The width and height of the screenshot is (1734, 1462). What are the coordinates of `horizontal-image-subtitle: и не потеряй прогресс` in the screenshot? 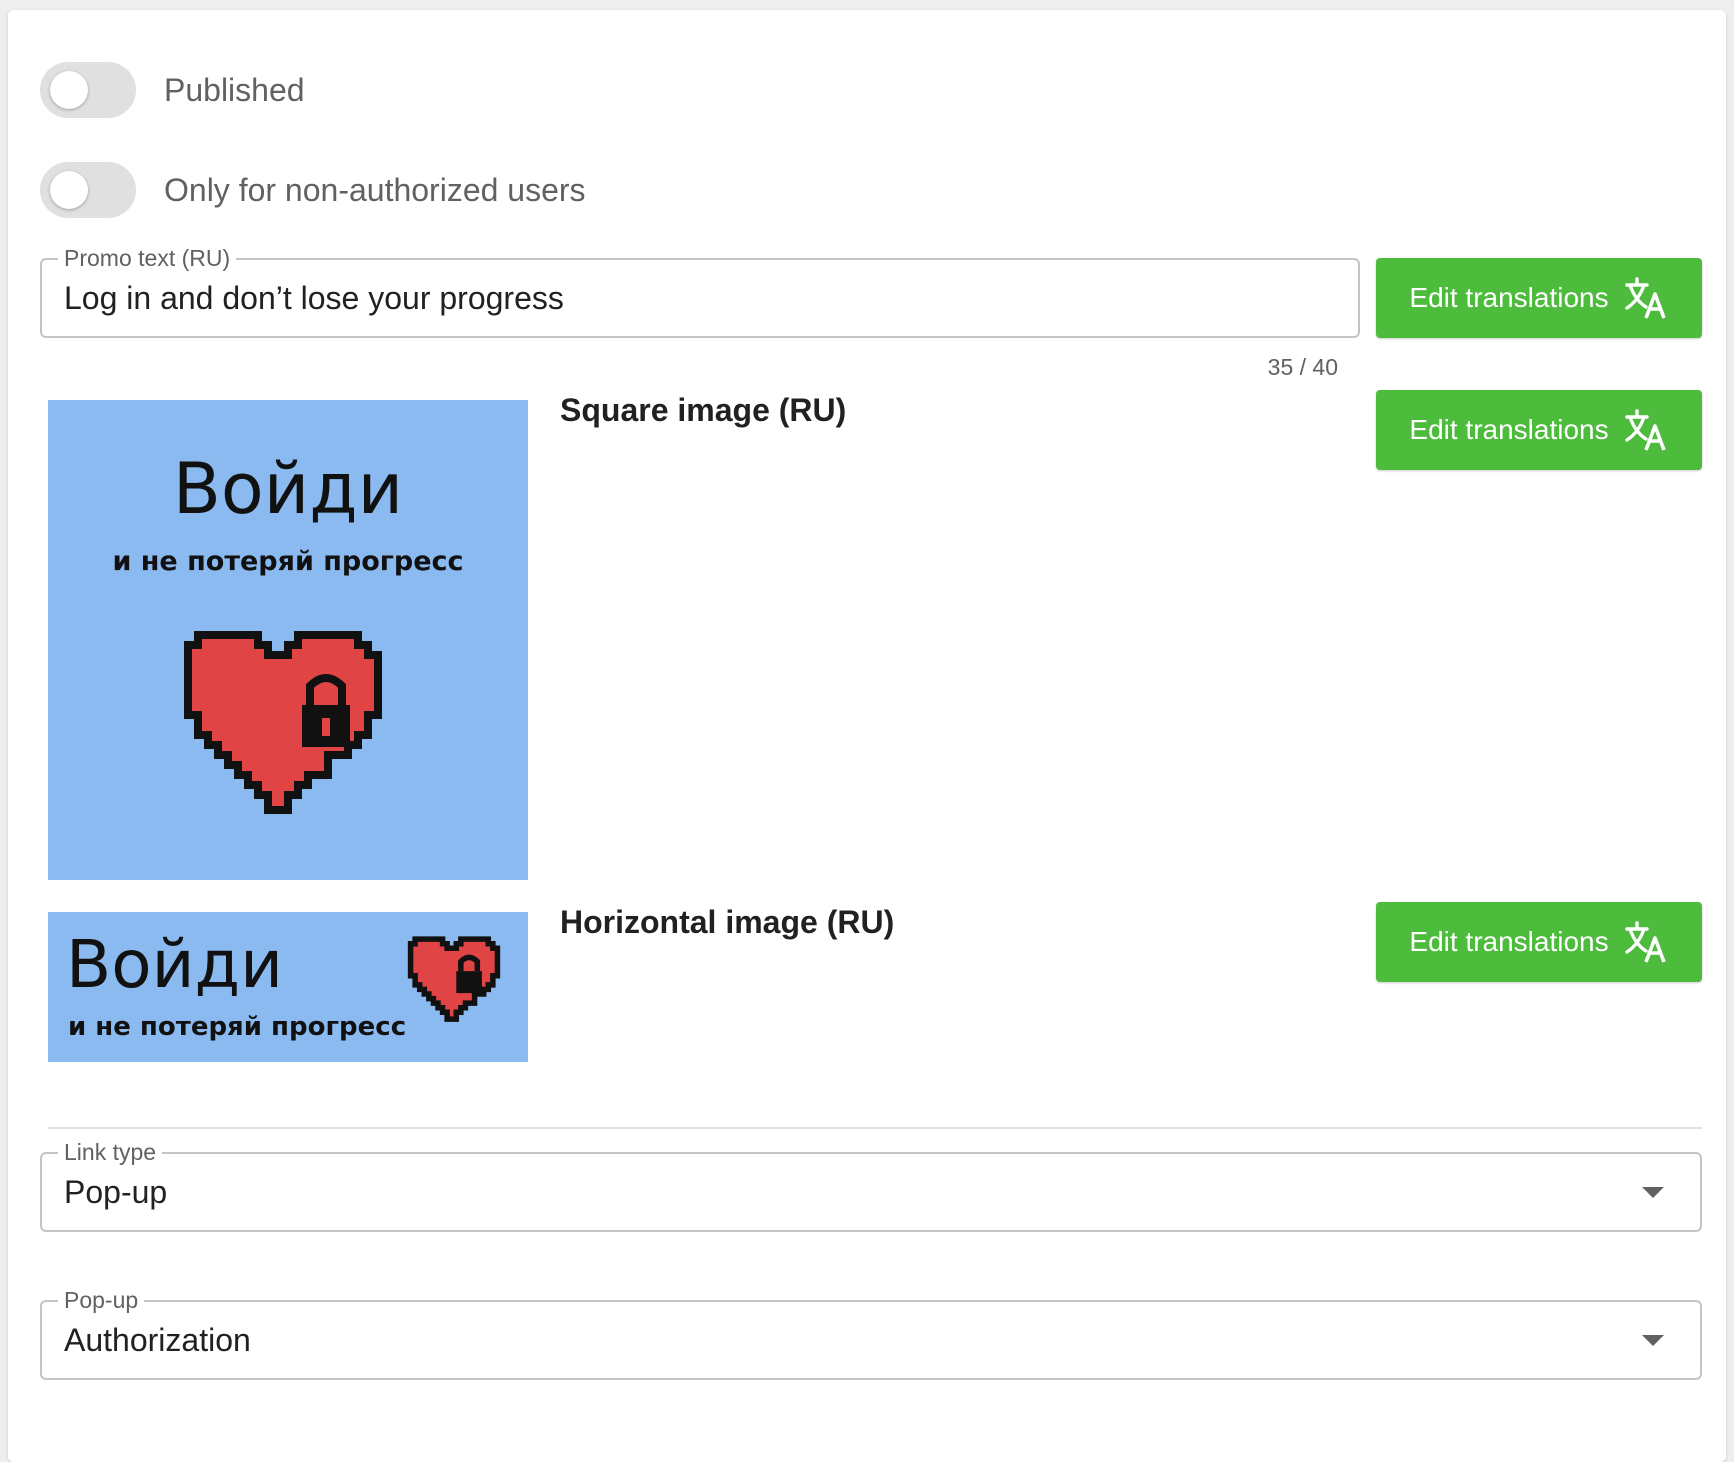 It's located at (237, 1027).